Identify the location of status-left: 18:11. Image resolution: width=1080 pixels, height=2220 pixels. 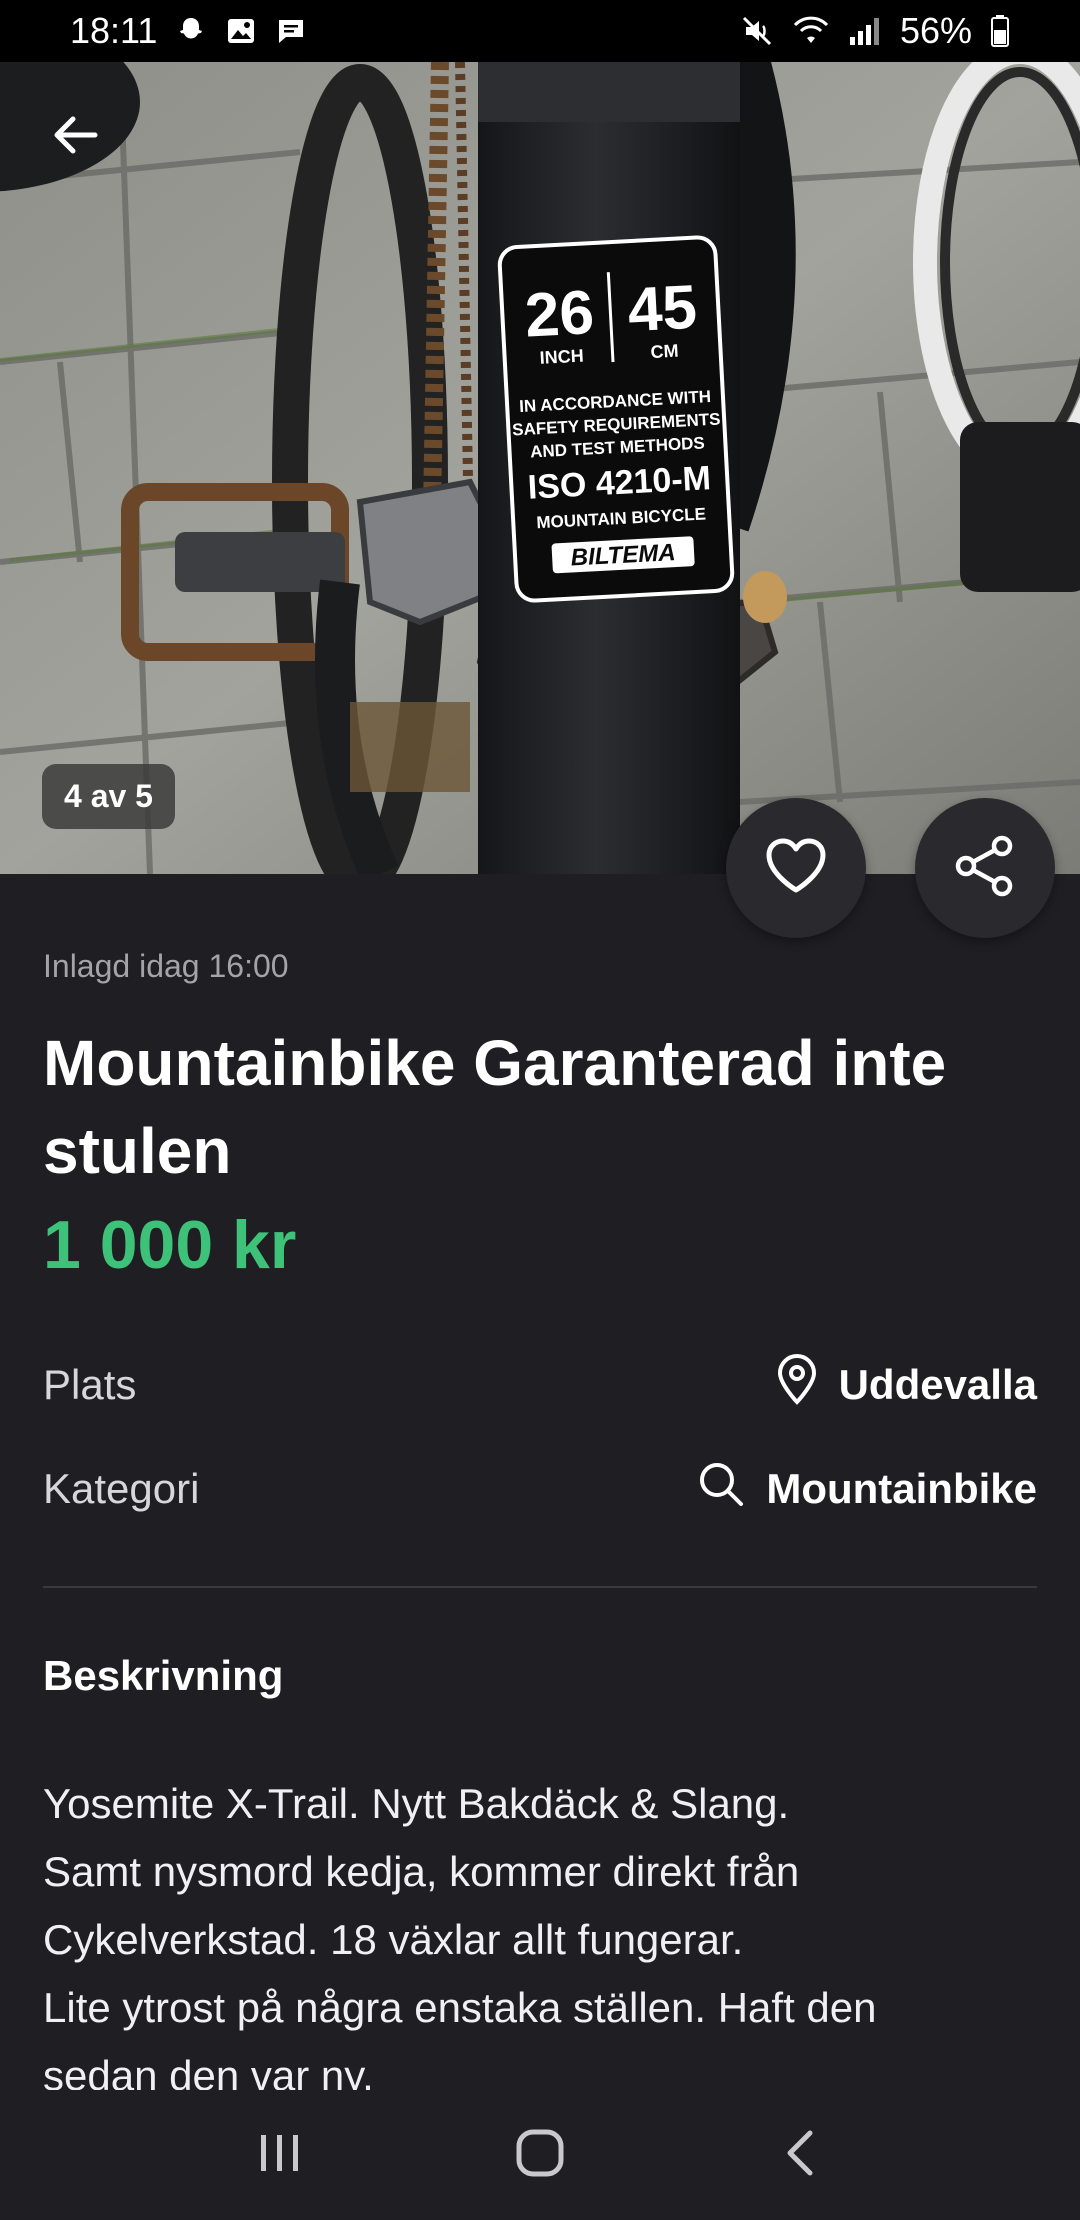
(188, 31).